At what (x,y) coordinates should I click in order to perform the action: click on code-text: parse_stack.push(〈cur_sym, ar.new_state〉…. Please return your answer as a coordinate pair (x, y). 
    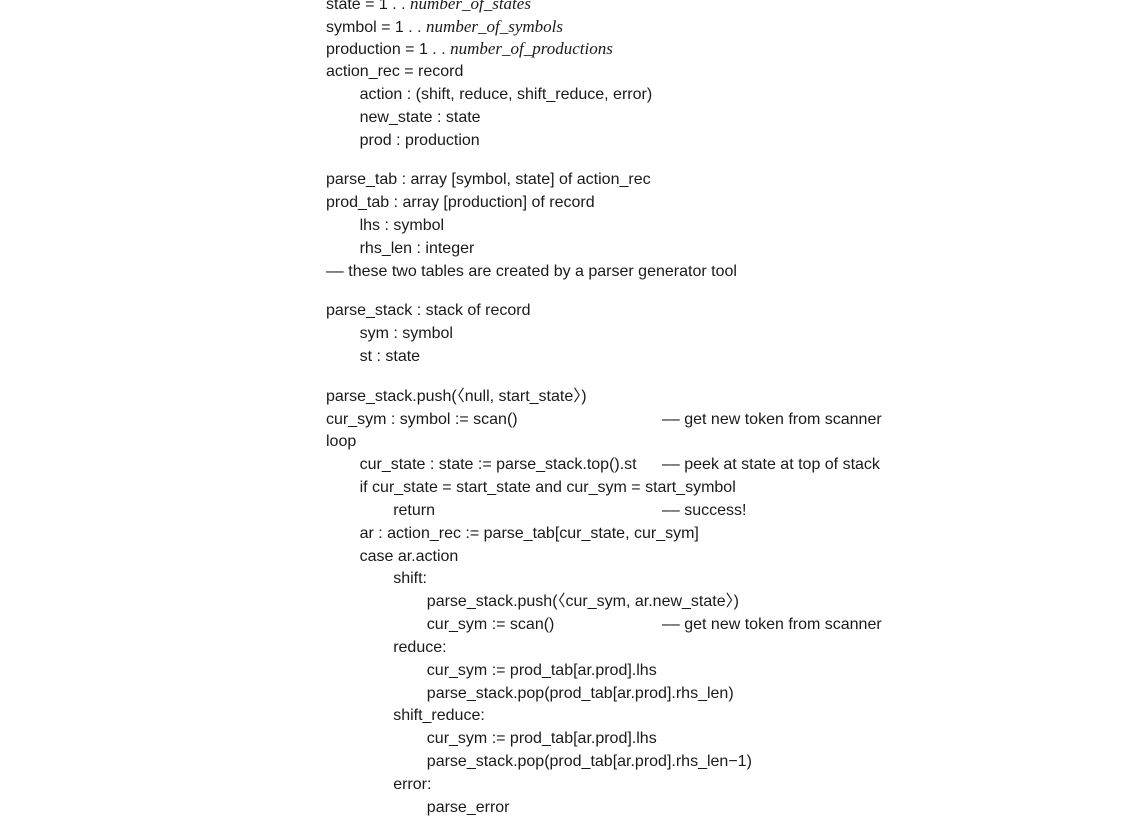
    Looking at the image, I should click on (582, 601).